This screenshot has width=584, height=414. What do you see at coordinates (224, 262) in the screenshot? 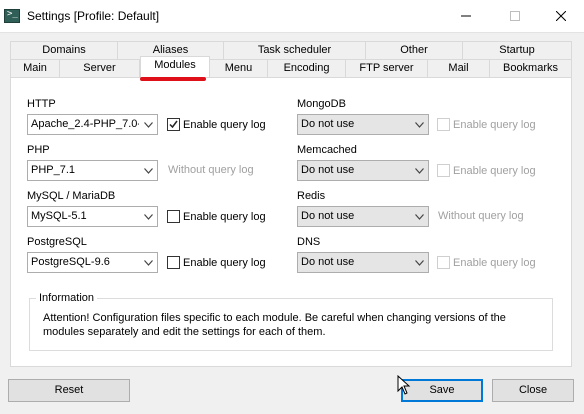
I see `postgresql-query-log-label: Enable query log` at bounding box center [224, 262].